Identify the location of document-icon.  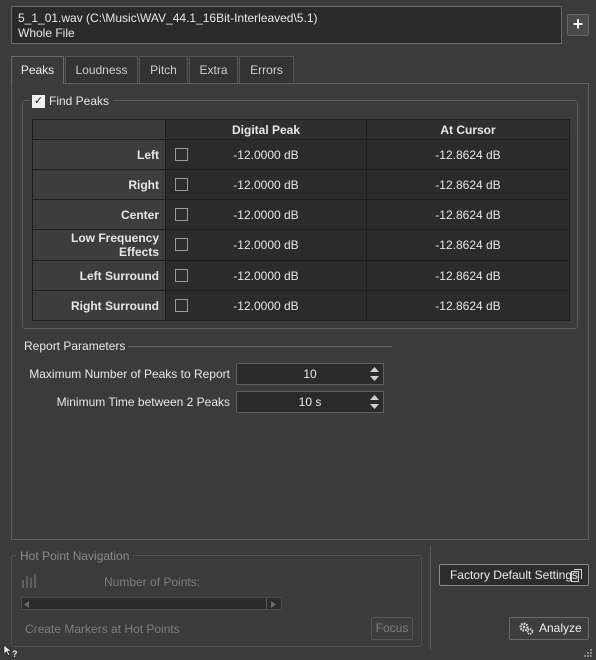
(576, 575).